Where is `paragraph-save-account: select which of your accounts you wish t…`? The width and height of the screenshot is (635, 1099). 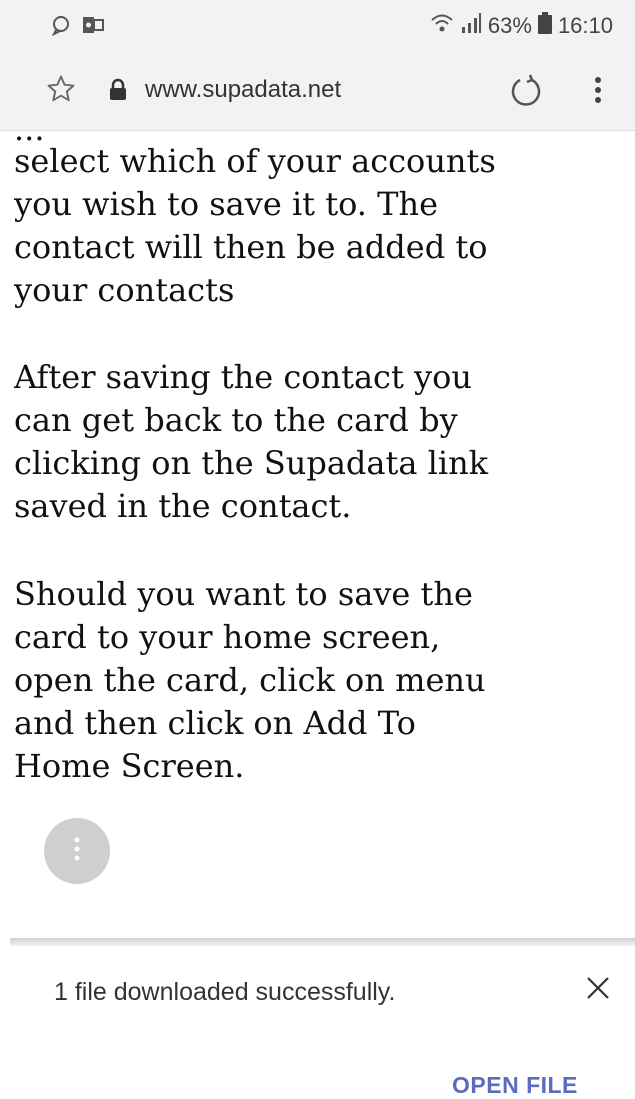
paragraph-save-account: select which of your accounts you wish t… is located at coordinates (255, 225).